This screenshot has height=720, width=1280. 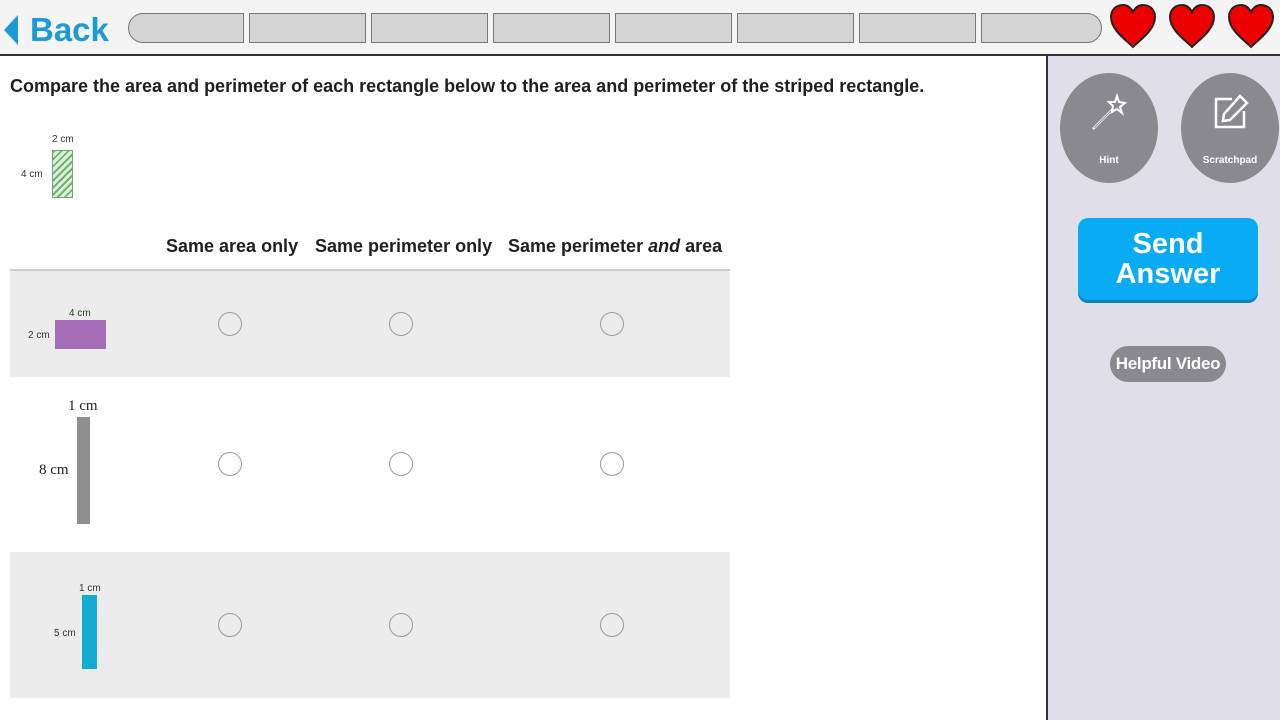 I want to click on reference-height-label: 4 cm, so click(x=32, y=174).